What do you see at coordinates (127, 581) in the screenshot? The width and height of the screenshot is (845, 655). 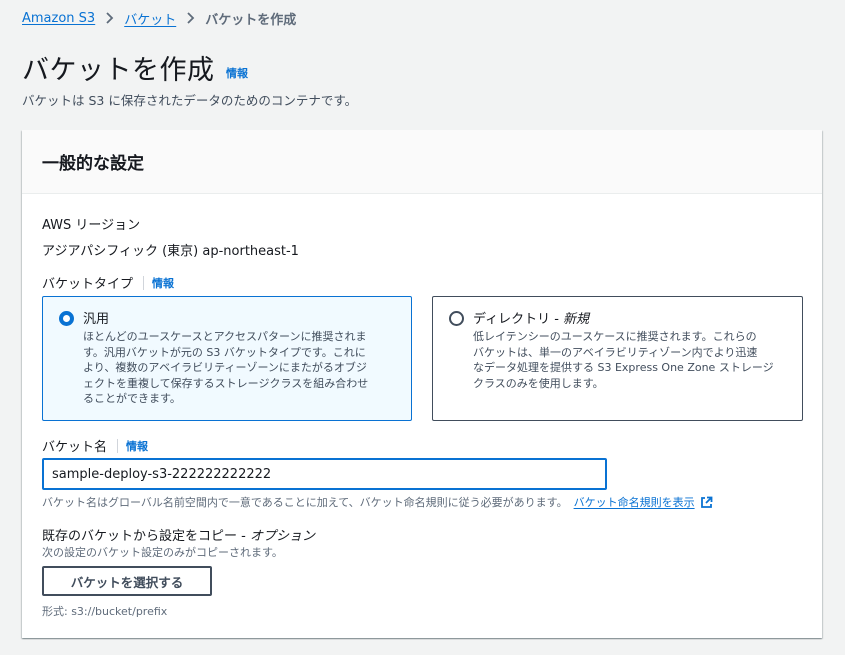 I see `choose-bucket-button: バケットを選択する` at bounding box center [127, 581].